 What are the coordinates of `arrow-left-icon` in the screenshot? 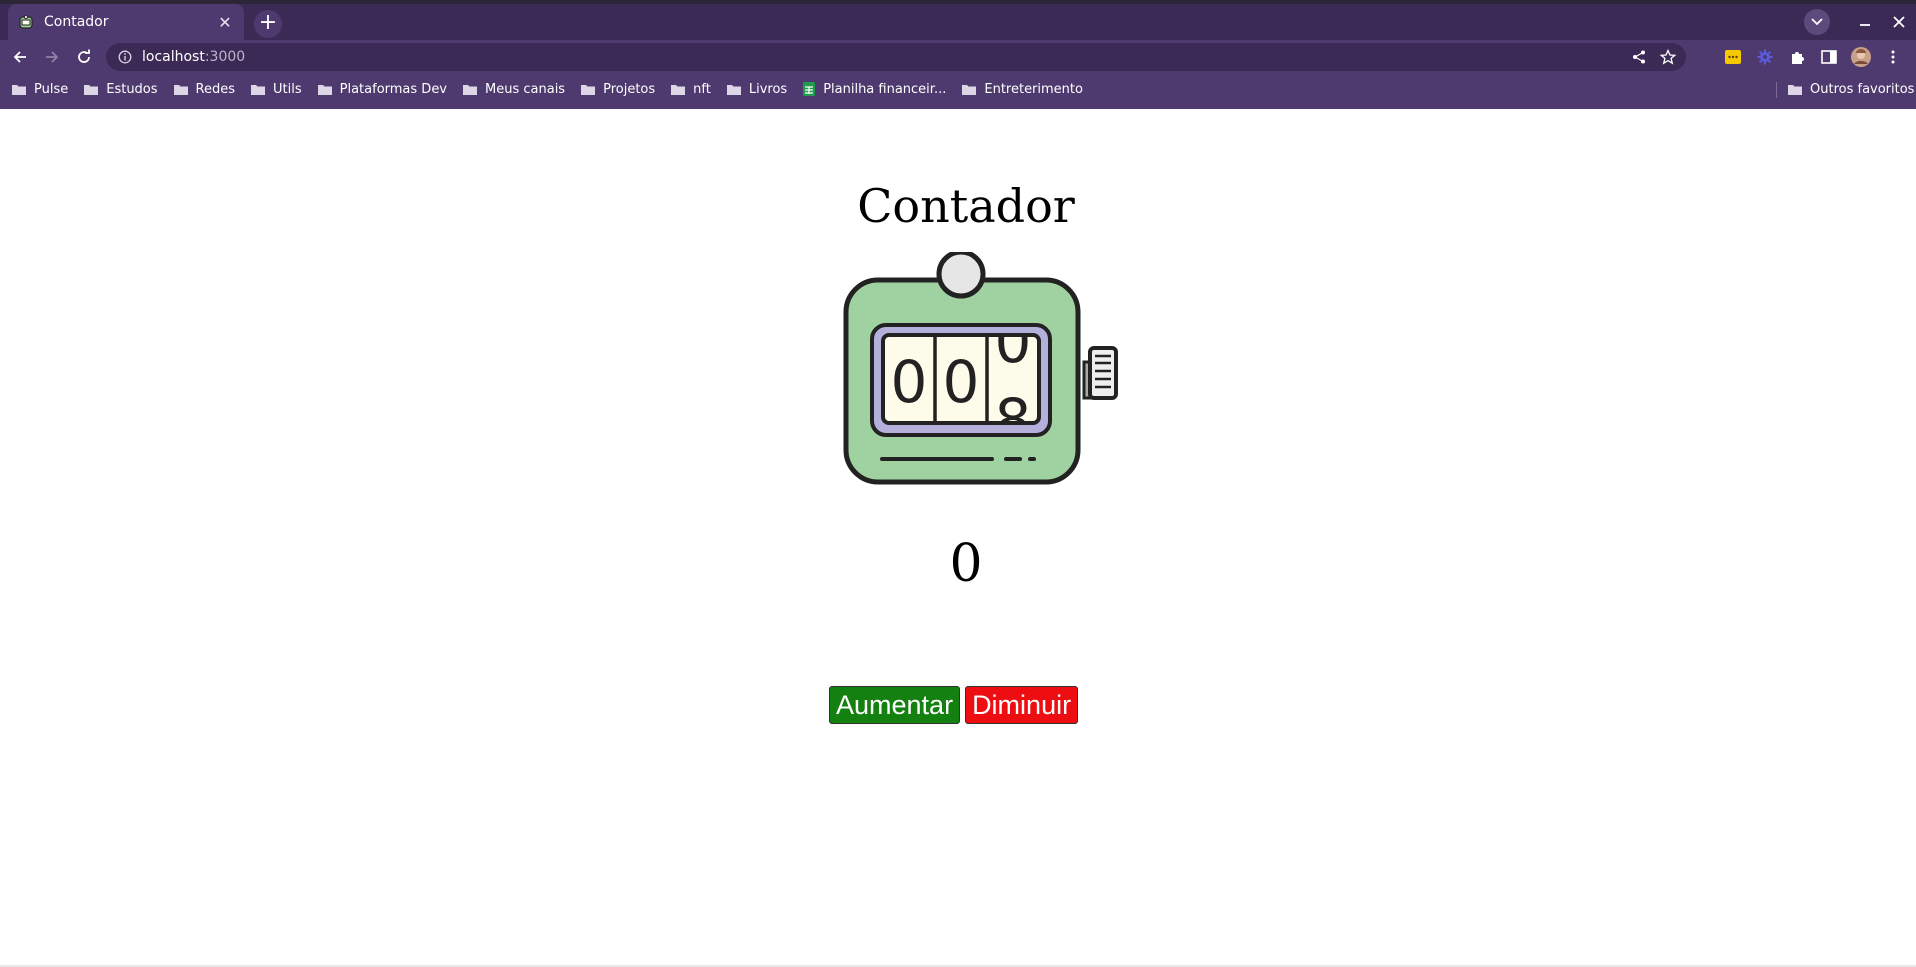 It's located at (19, 57).